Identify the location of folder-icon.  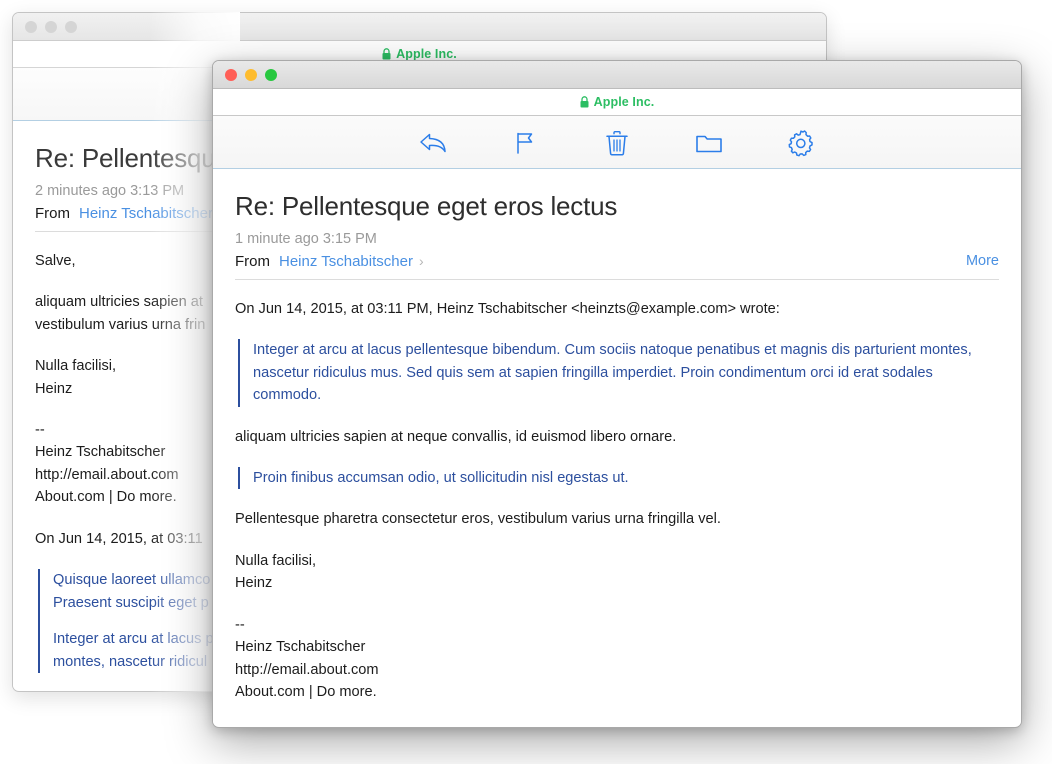
(709, 143).